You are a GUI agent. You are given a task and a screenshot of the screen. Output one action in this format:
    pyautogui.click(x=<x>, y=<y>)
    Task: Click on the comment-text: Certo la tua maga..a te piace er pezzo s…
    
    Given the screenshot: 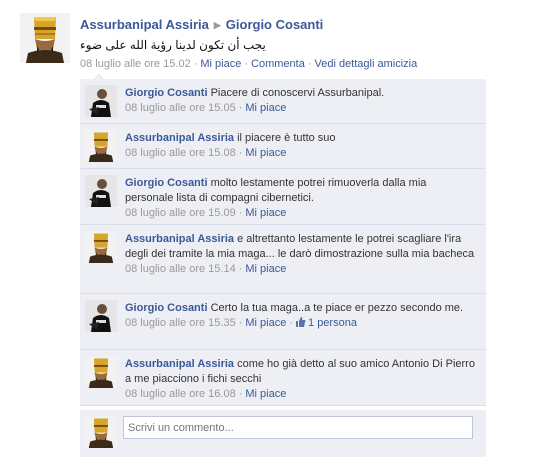 What is the action you would take?
    pyautogui.click(x=337, y=308)
    